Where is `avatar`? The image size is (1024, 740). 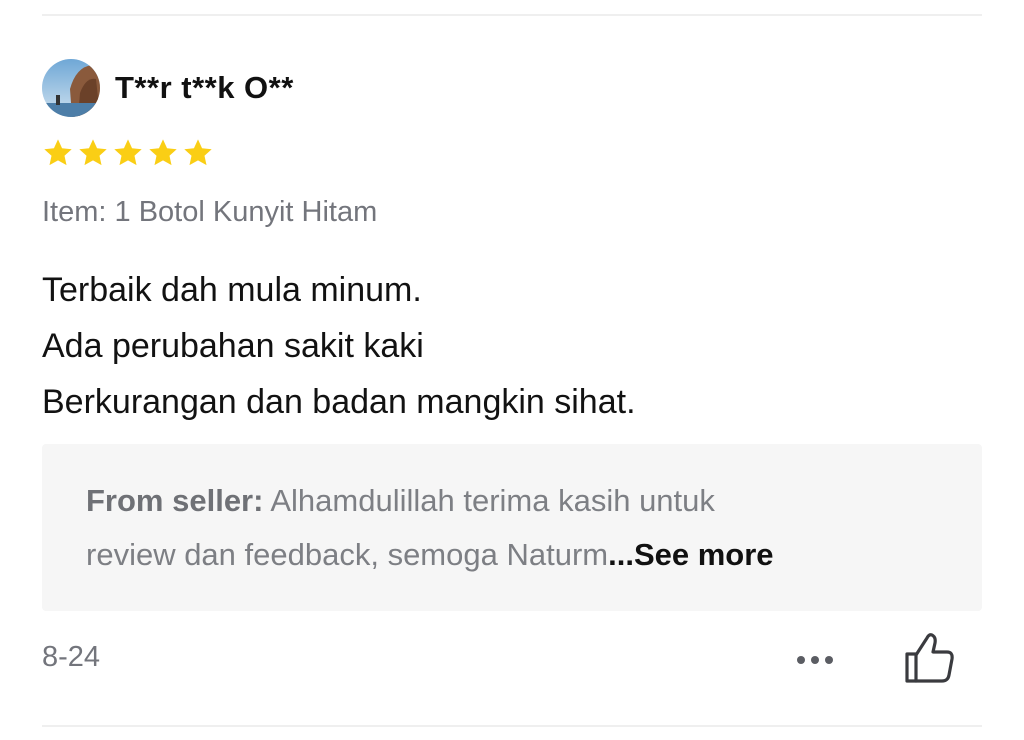 avatar is located at coordinates (71, 88).